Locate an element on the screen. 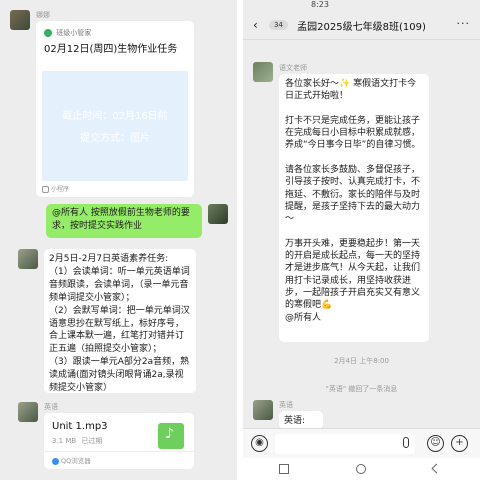 This screenshot has width=480, height=480. chat-title: 孟园2025级七年级8班(109) is located at coordinates (361, 27).